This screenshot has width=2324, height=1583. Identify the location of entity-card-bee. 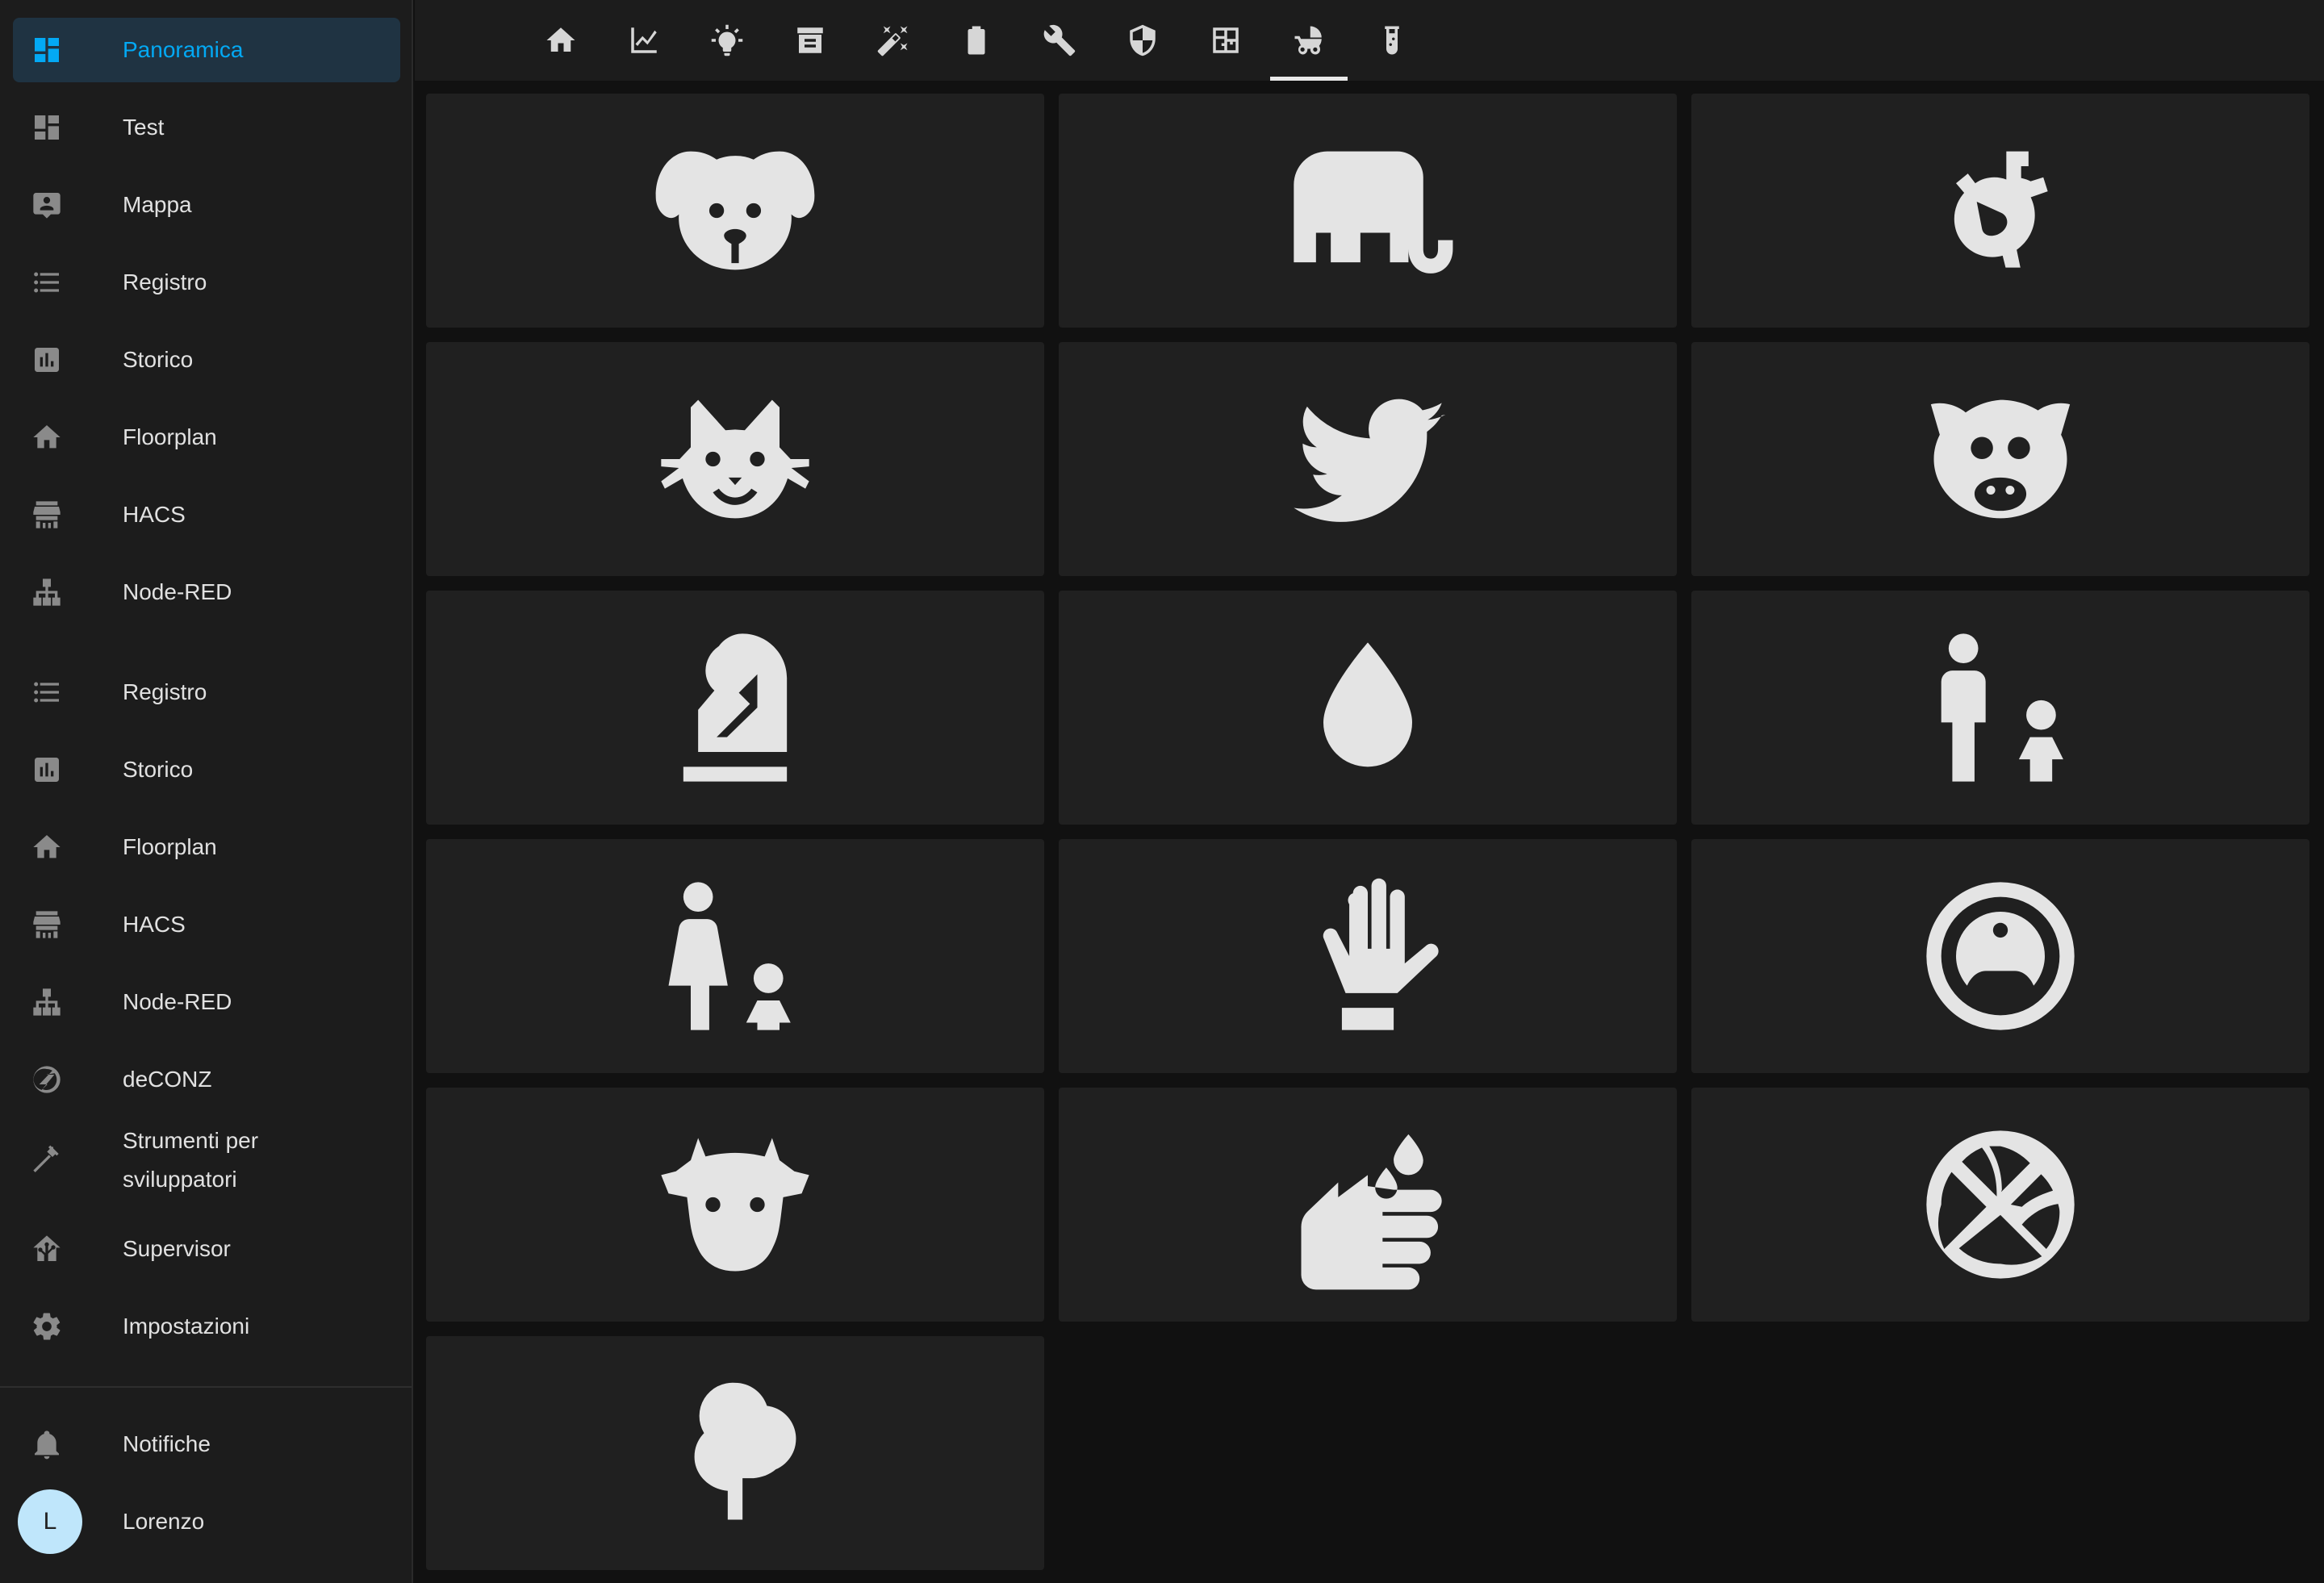
(2000, 211).